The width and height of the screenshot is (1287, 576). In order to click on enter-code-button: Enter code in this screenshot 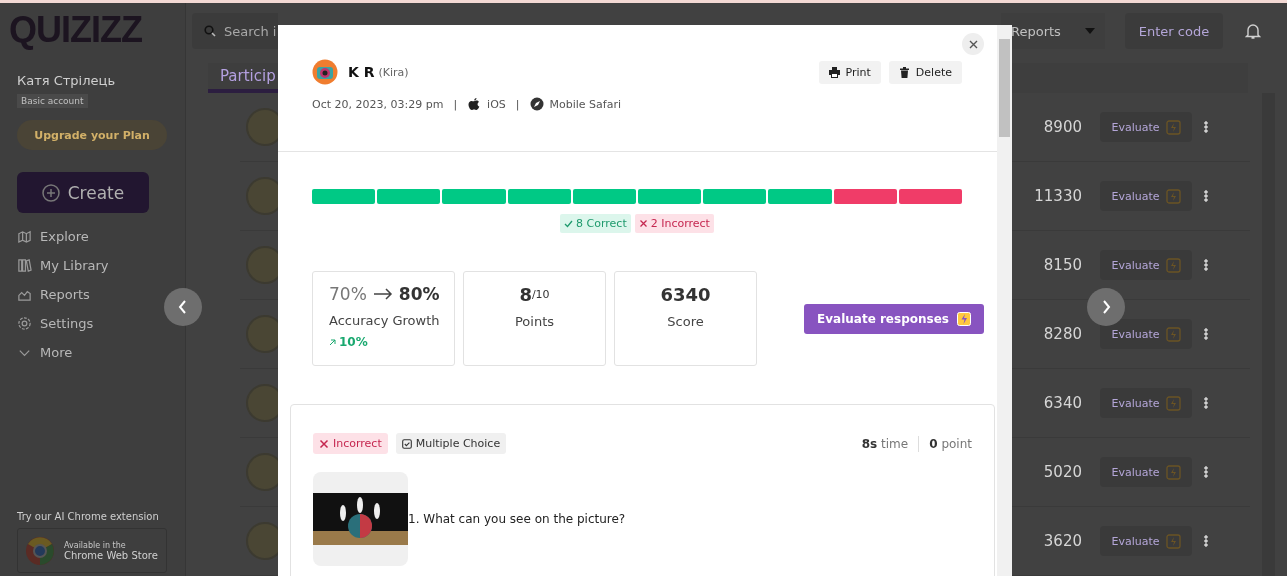, I will do `click(1174, 31)`.